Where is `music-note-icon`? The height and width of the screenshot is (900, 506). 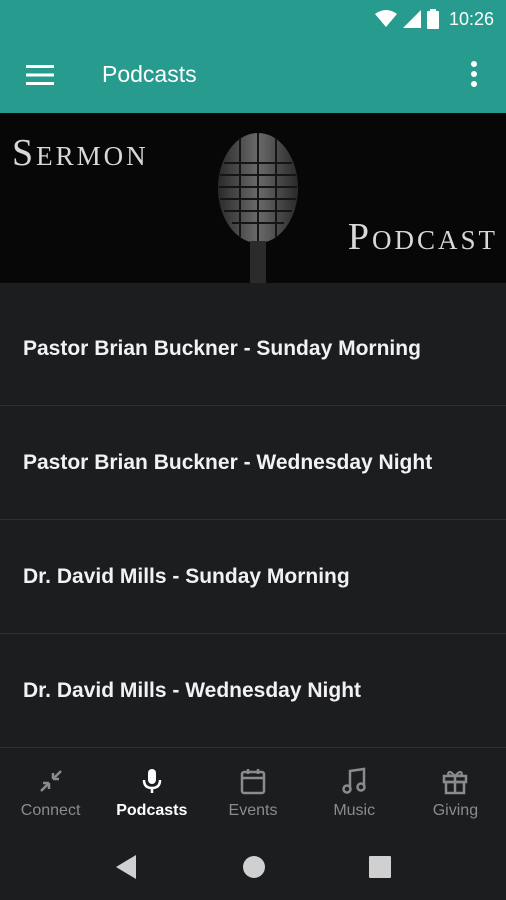 music-note-icon is located at coordinates (354, 780).